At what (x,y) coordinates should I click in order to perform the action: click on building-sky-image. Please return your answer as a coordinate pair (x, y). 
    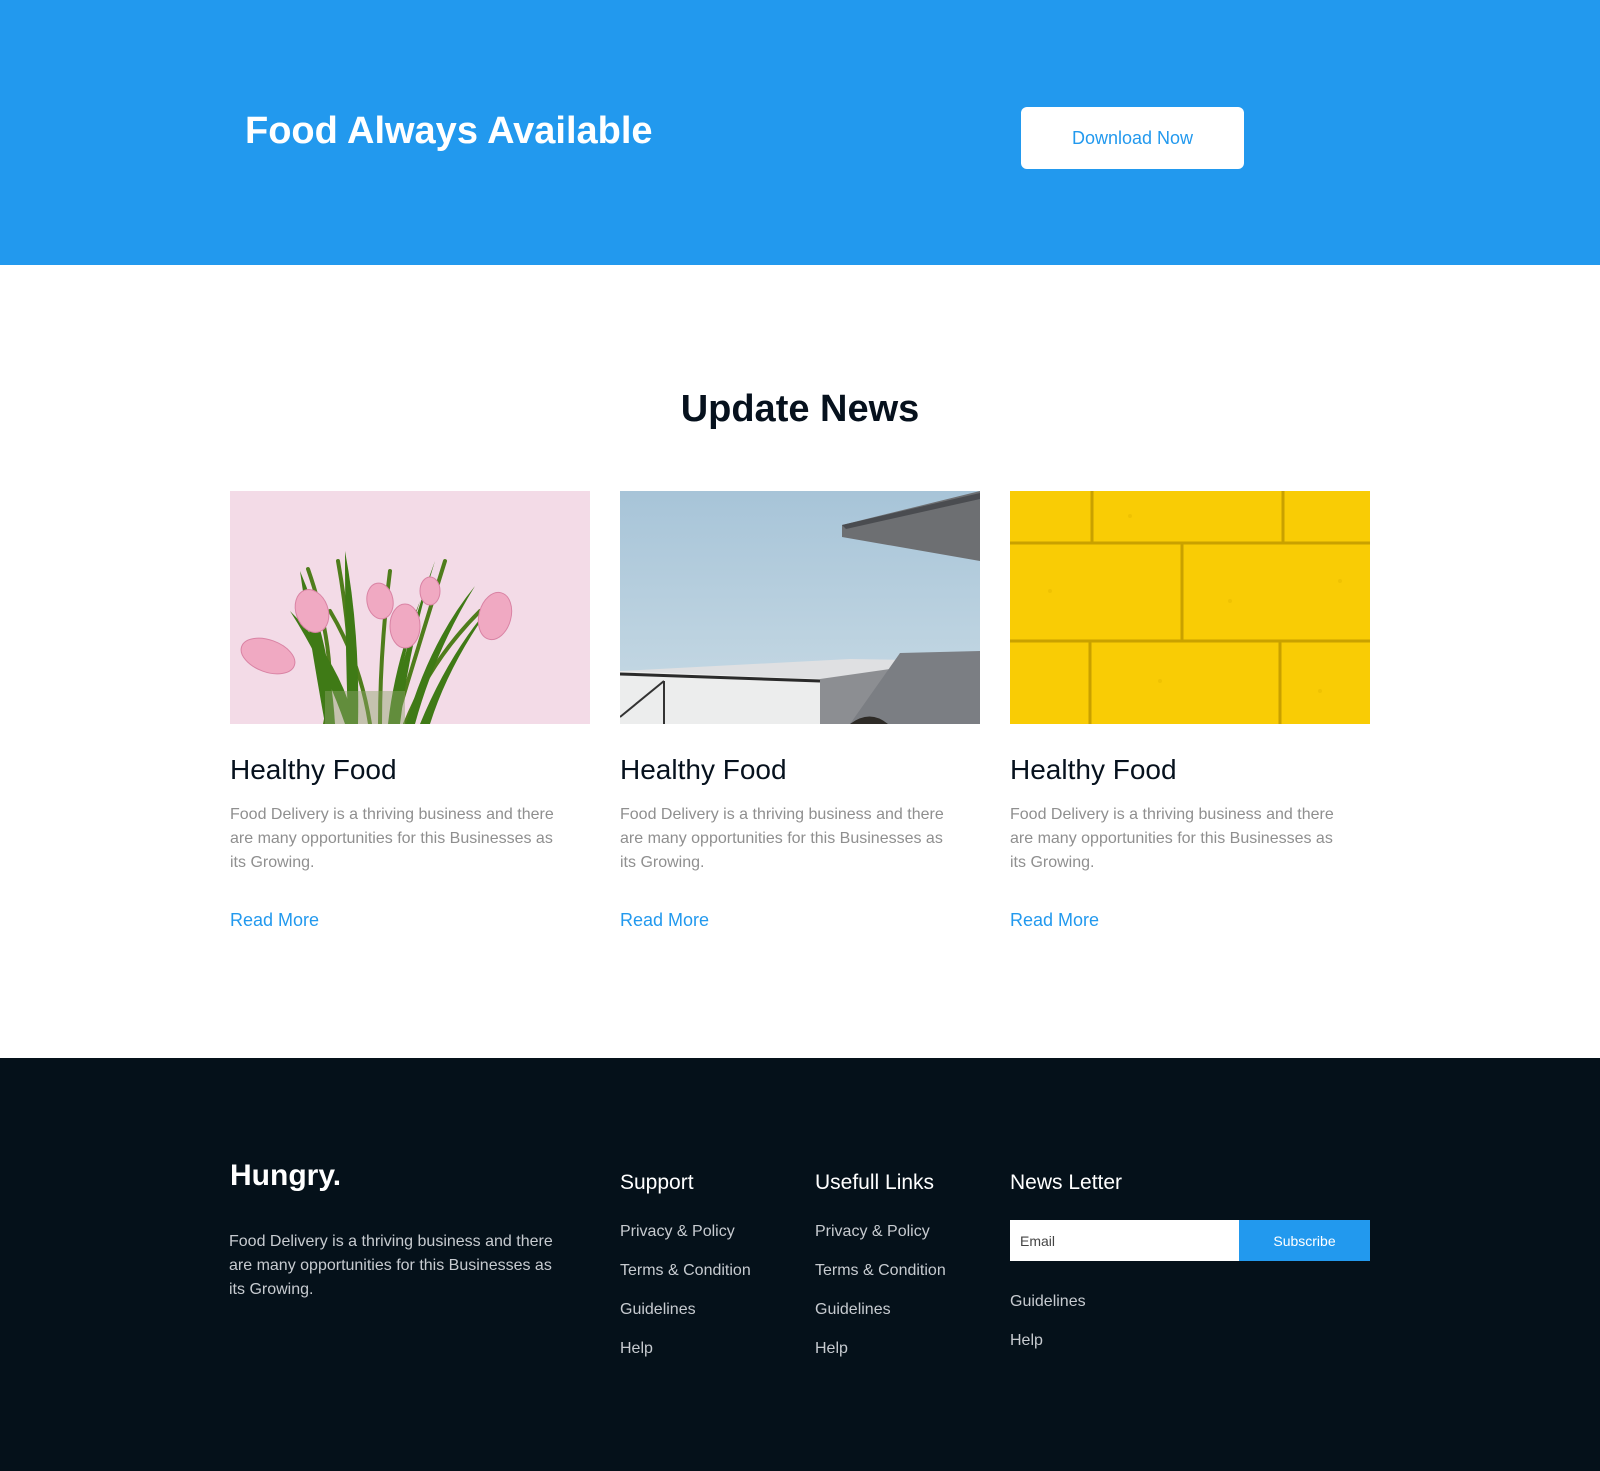
    Looking at the image, I should click on (800, 607).